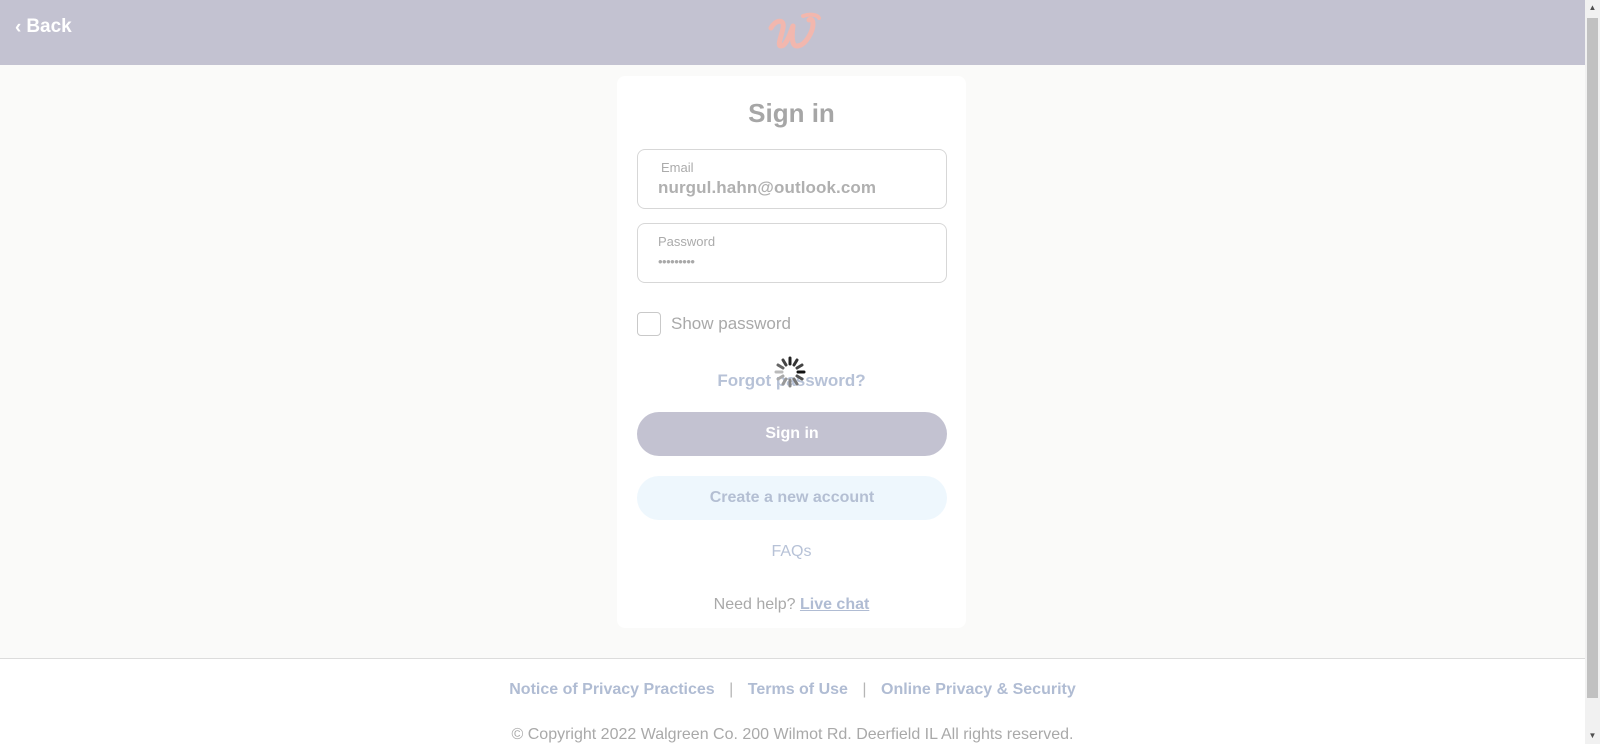 The image size is (1600, 744). Describe the element at coordinates (1592, 358) in the screenshot. I see `scrollbar-thumb` at that location.